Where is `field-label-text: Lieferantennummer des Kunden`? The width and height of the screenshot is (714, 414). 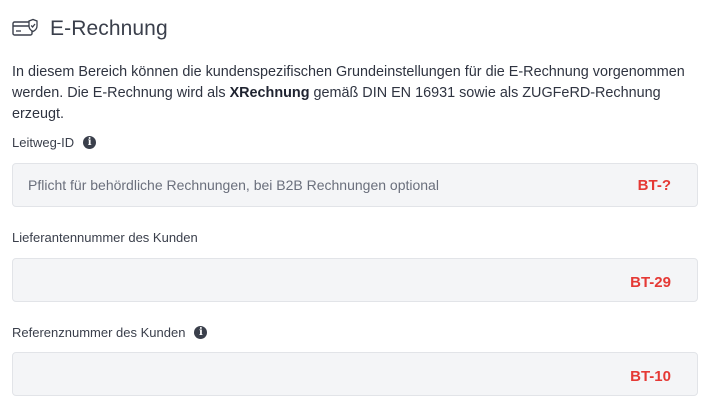 field-label-text: Lieferantennummer des Kunden is located at coordinates (105, 237).